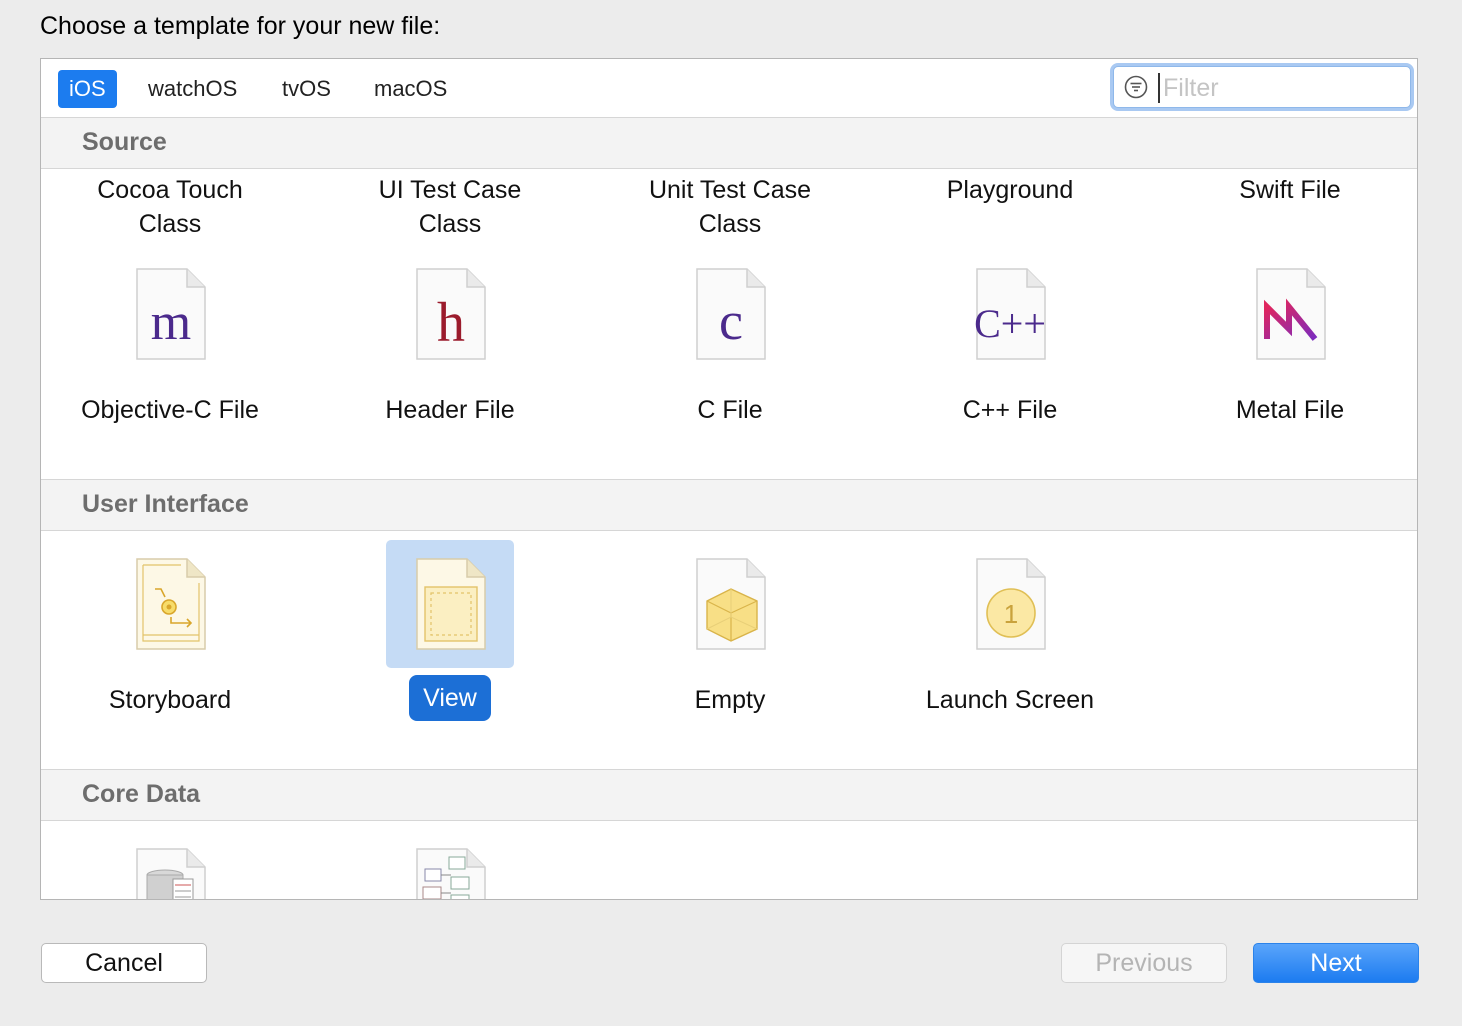 The width and height of the screenshot is (1462, 1026). What do you see at coordinates (165, 504) in the screenshot?
I see `section-title: User Interface` at bounding box center [165, 504].